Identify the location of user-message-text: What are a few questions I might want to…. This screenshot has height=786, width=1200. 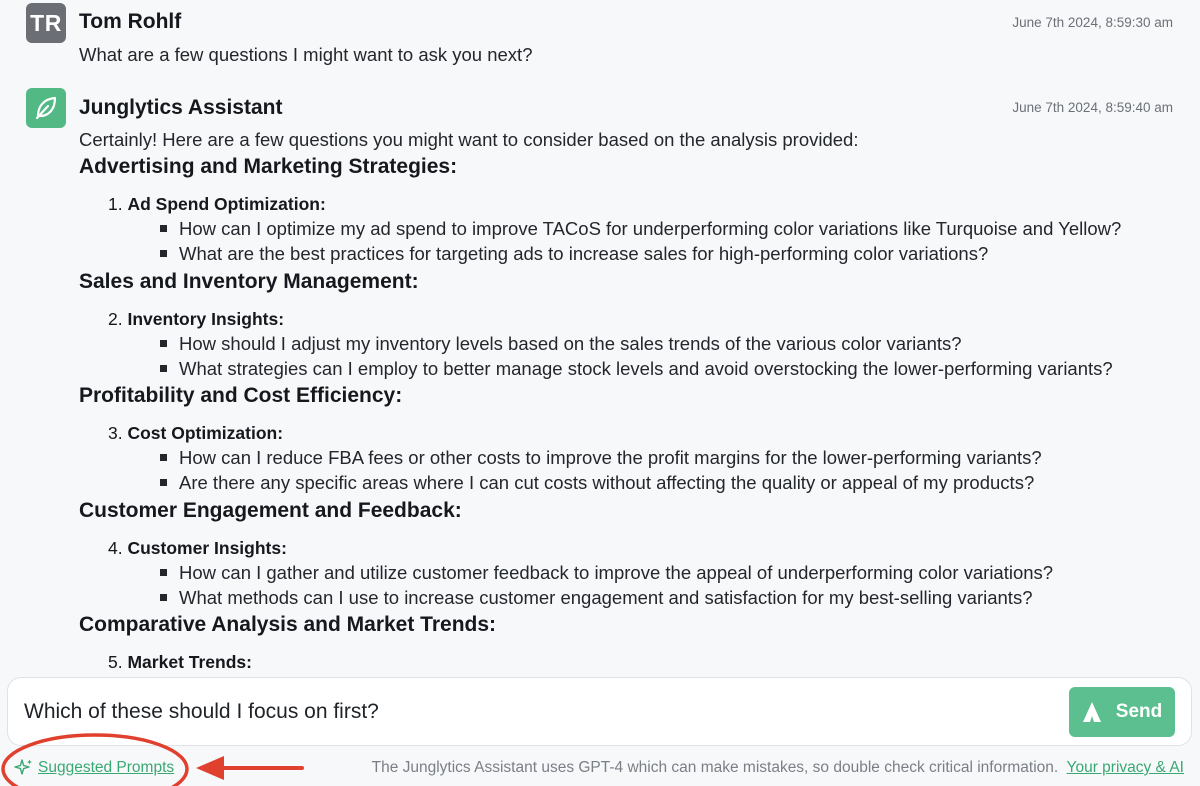
(306, 54).